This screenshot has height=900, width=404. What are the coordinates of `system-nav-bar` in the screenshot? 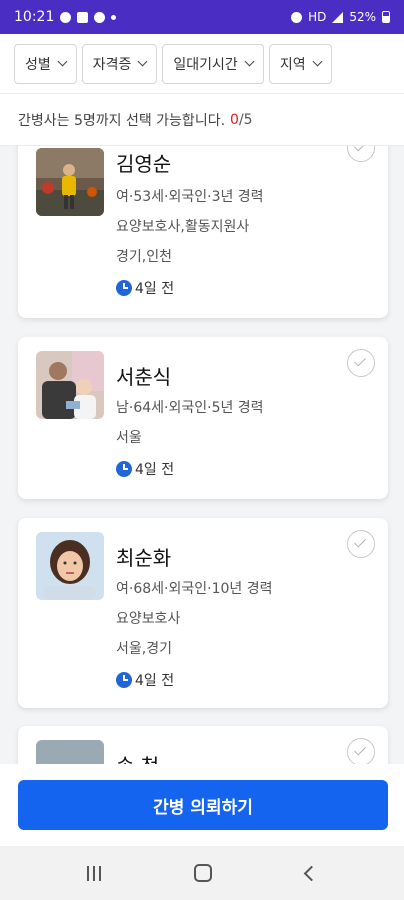 It's located at (202, 873).